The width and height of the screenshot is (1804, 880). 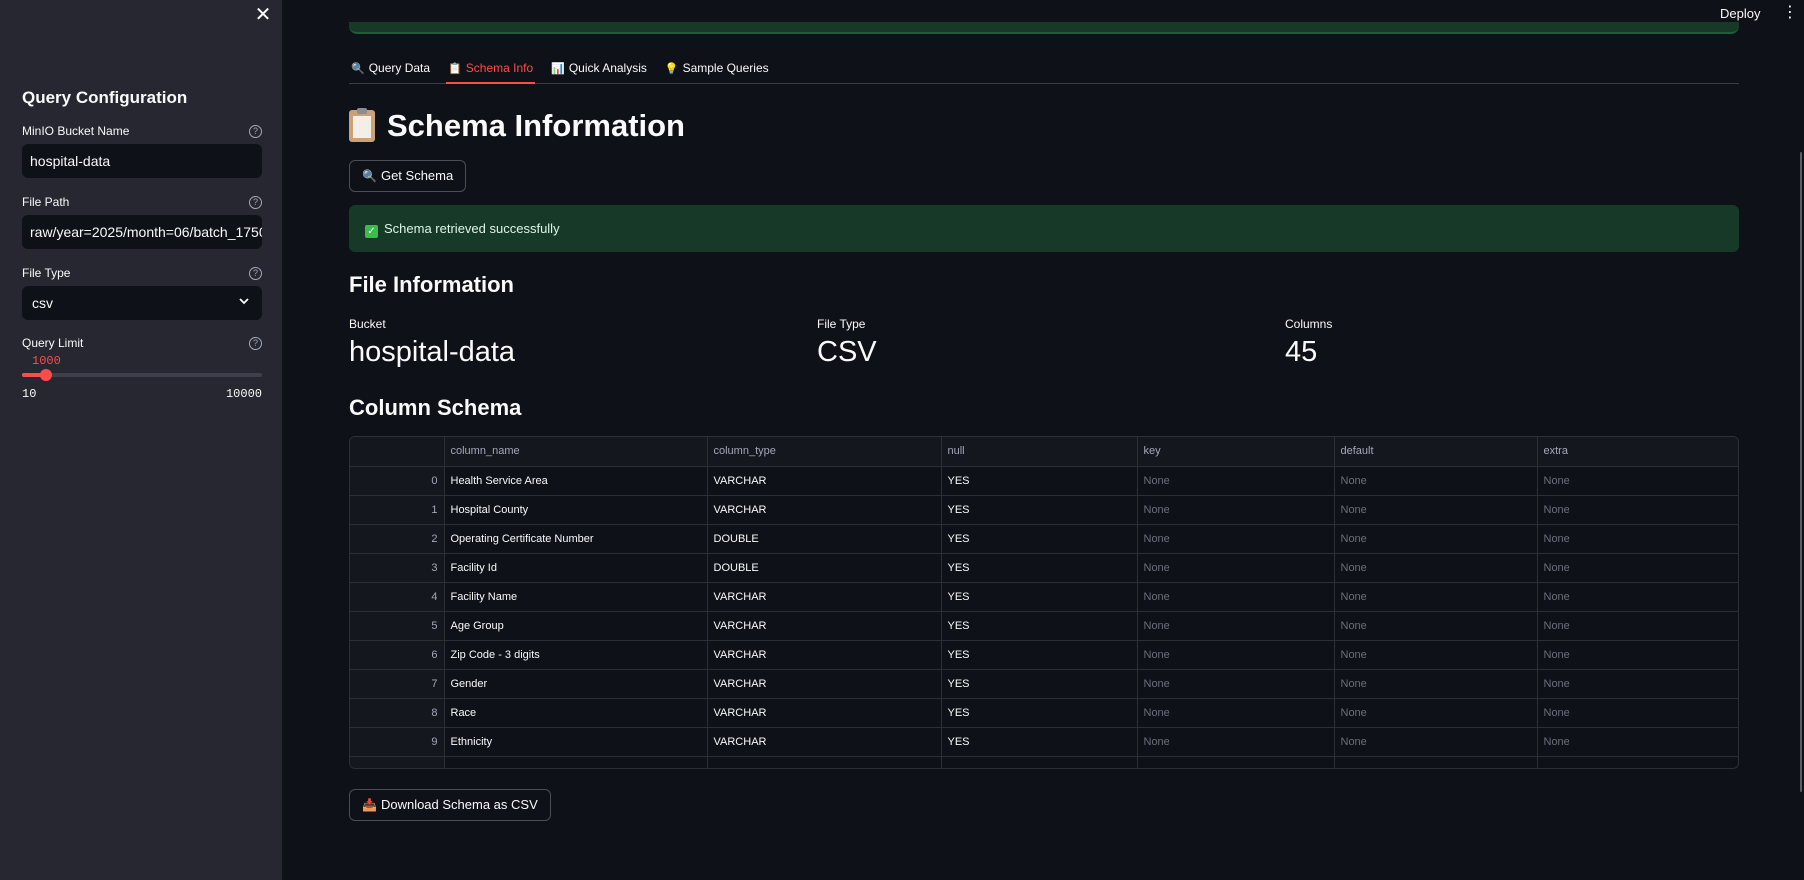 What do you see at coordinates (1044, 713) in the screenshot?
I see `table-row: 8 Race VARCHAR YES None None None` at bounding box center [1044, 713].